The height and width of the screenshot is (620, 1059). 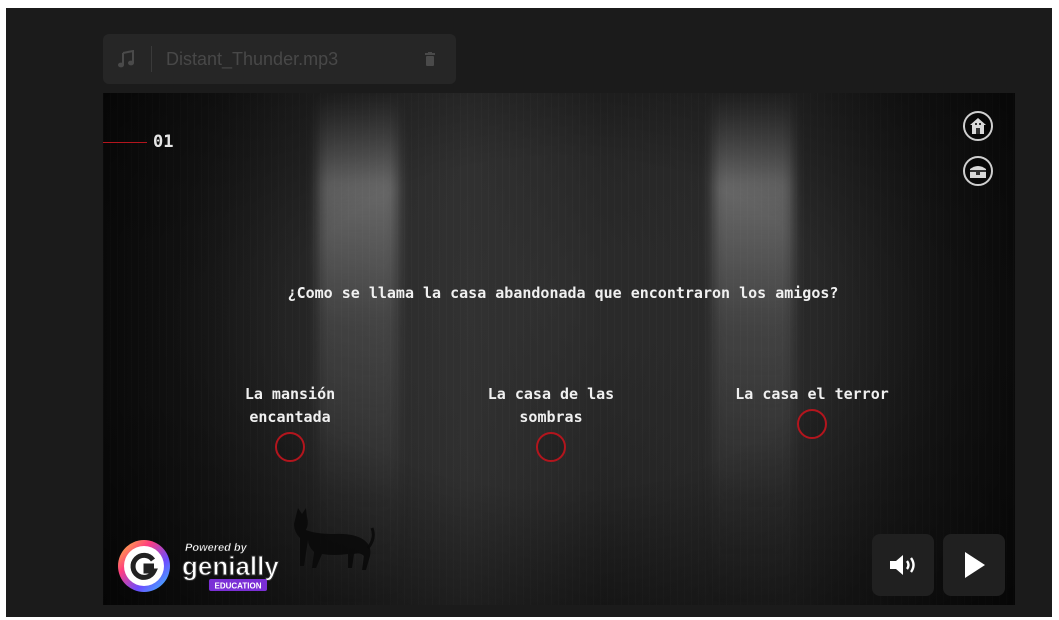 I want to click on education-badge: EDUCATION, so click(x=238, y=586).